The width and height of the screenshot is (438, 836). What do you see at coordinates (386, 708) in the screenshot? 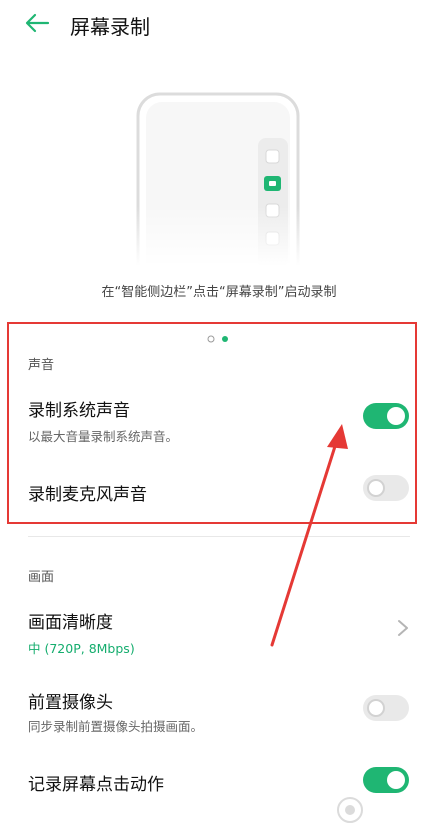
I see `front-camera-toggle` at bounding box center [386, 708].